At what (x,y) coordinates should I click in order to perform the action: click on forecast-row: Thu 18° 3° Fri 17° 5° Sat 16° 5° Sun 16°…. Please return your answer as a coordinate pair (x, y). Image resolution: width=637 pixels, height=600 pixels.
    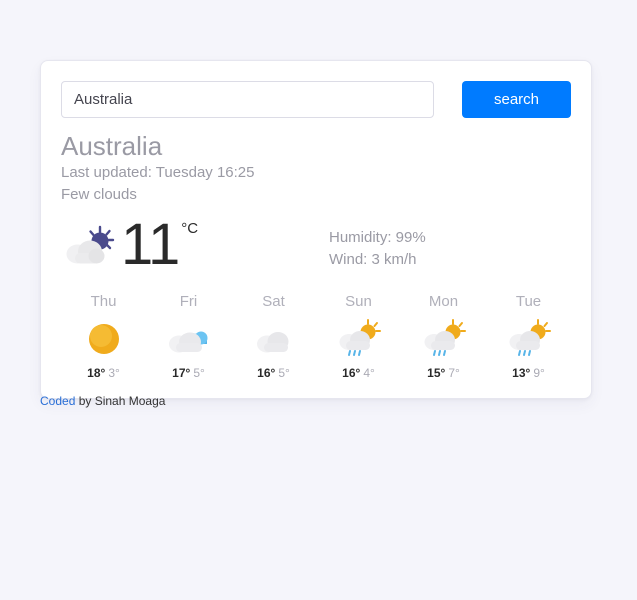
    Looking at the image, I should click on (316, 336).